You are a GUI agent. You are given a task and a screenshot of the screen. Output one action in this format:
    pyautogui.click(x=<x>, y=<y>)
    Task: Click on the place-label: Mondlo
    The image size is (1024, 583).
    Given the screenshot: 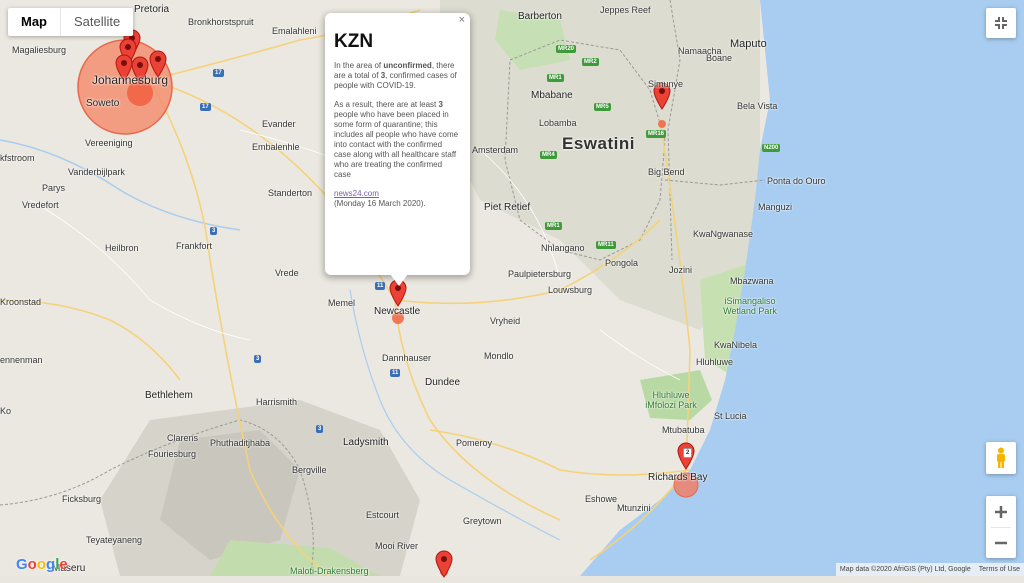 What is the action you would take?
    pyautogui.click(x=499, y=356)
    